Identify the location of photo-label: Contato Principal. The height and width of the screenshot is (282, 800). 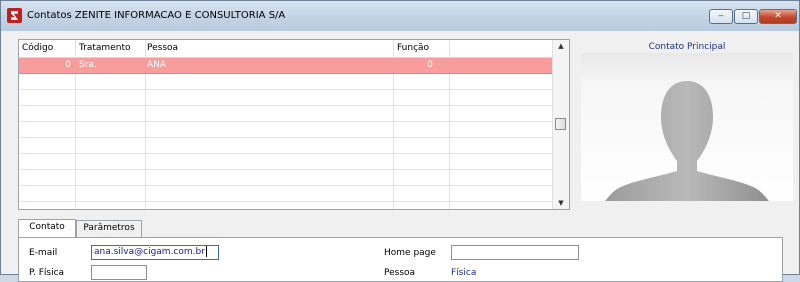
(687, 47).